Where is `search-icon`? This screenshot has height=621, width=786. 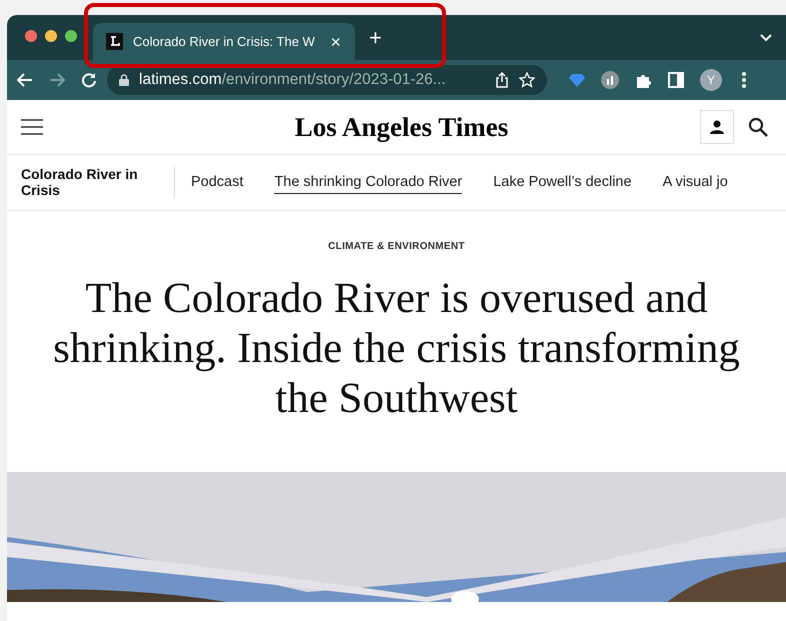 search-icon is located at coordinates (758, 127).